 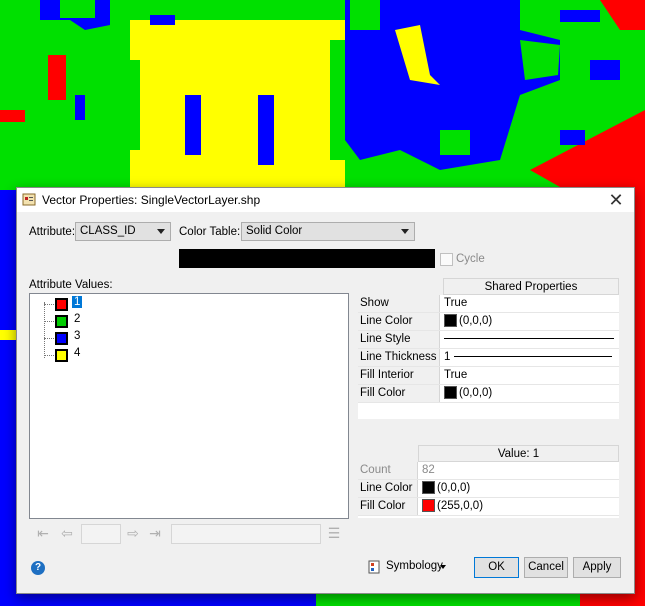 I want to click on property-row: Fill Interior True, so click(x=488, y=376).